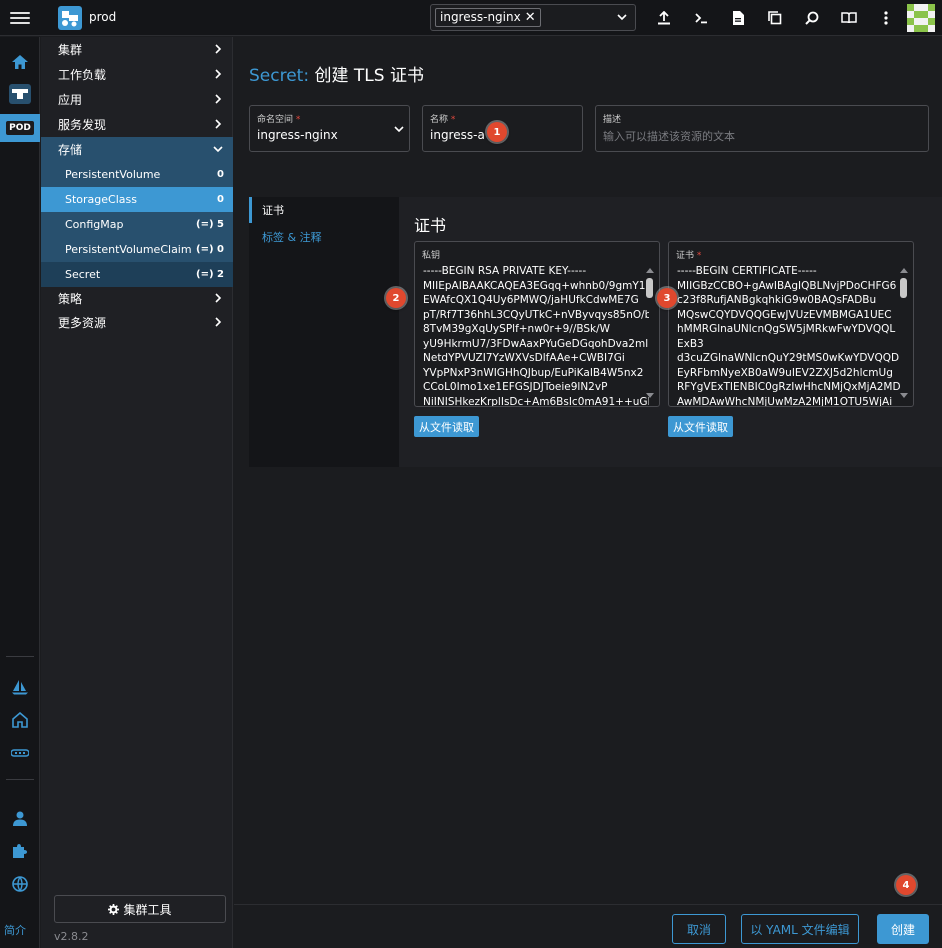 This screenshot has width=942, height=948. I want to click on nav-item-label: StorageClass, so click(101, 199).